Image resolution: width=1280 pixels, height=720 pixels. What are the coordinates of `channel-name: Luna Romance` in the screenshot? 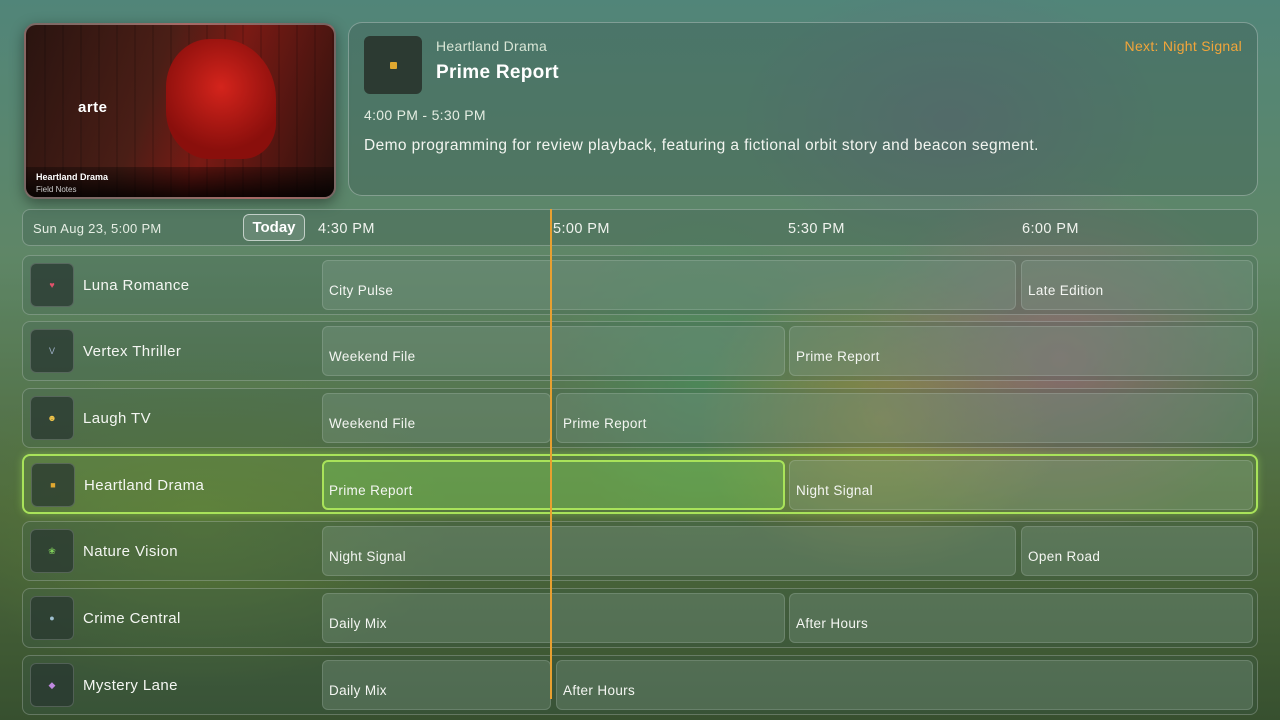 It's located at (136, 285).